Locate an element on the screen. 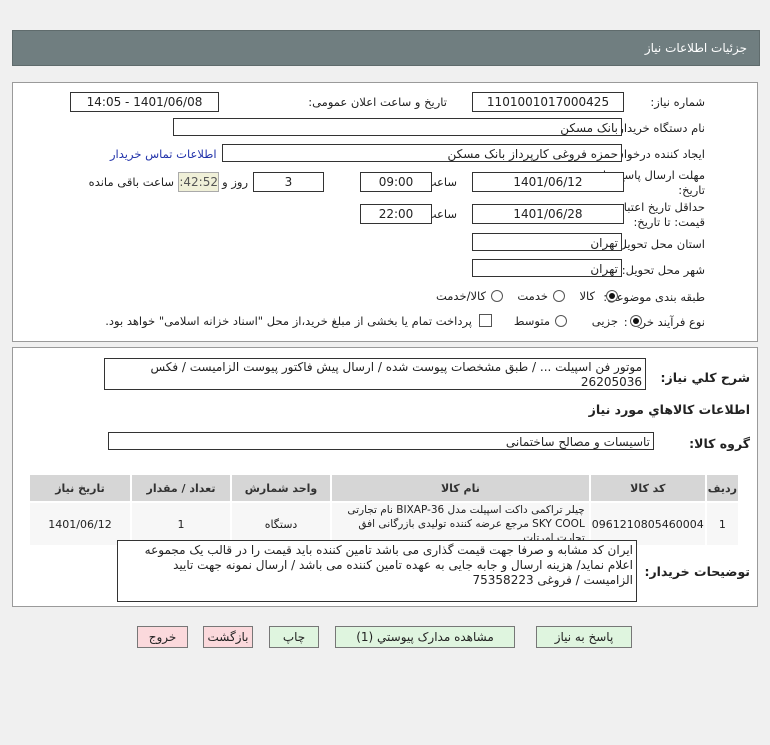 This screenshot has width=770, height=745. cell-date: 1401/06/12 is located at coordinates (80, 524).